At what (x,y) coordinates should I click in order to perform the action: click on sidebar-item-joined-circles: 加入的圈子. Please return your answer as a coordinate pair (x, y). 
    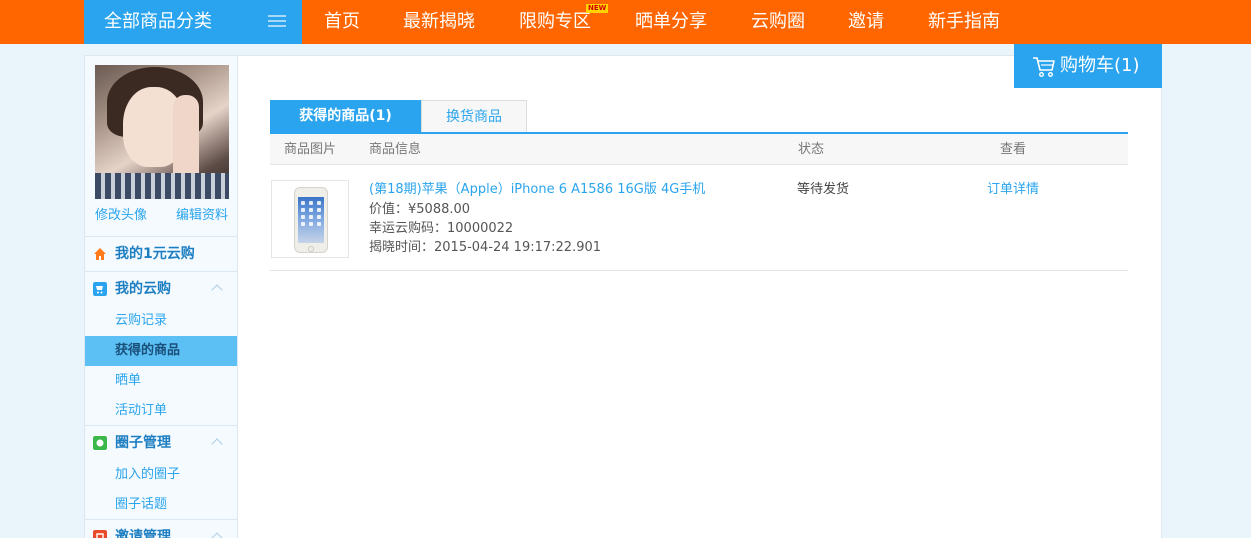
    Looking at the image, I should click on (161, 475).